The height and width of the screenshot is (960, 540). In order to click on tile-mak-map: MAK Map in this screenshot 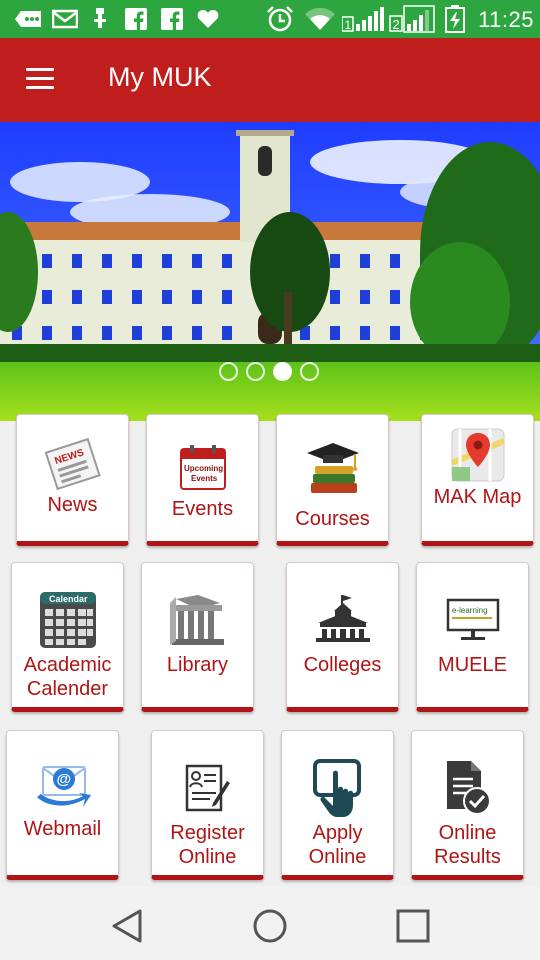, I will do `click(477, 480)`.